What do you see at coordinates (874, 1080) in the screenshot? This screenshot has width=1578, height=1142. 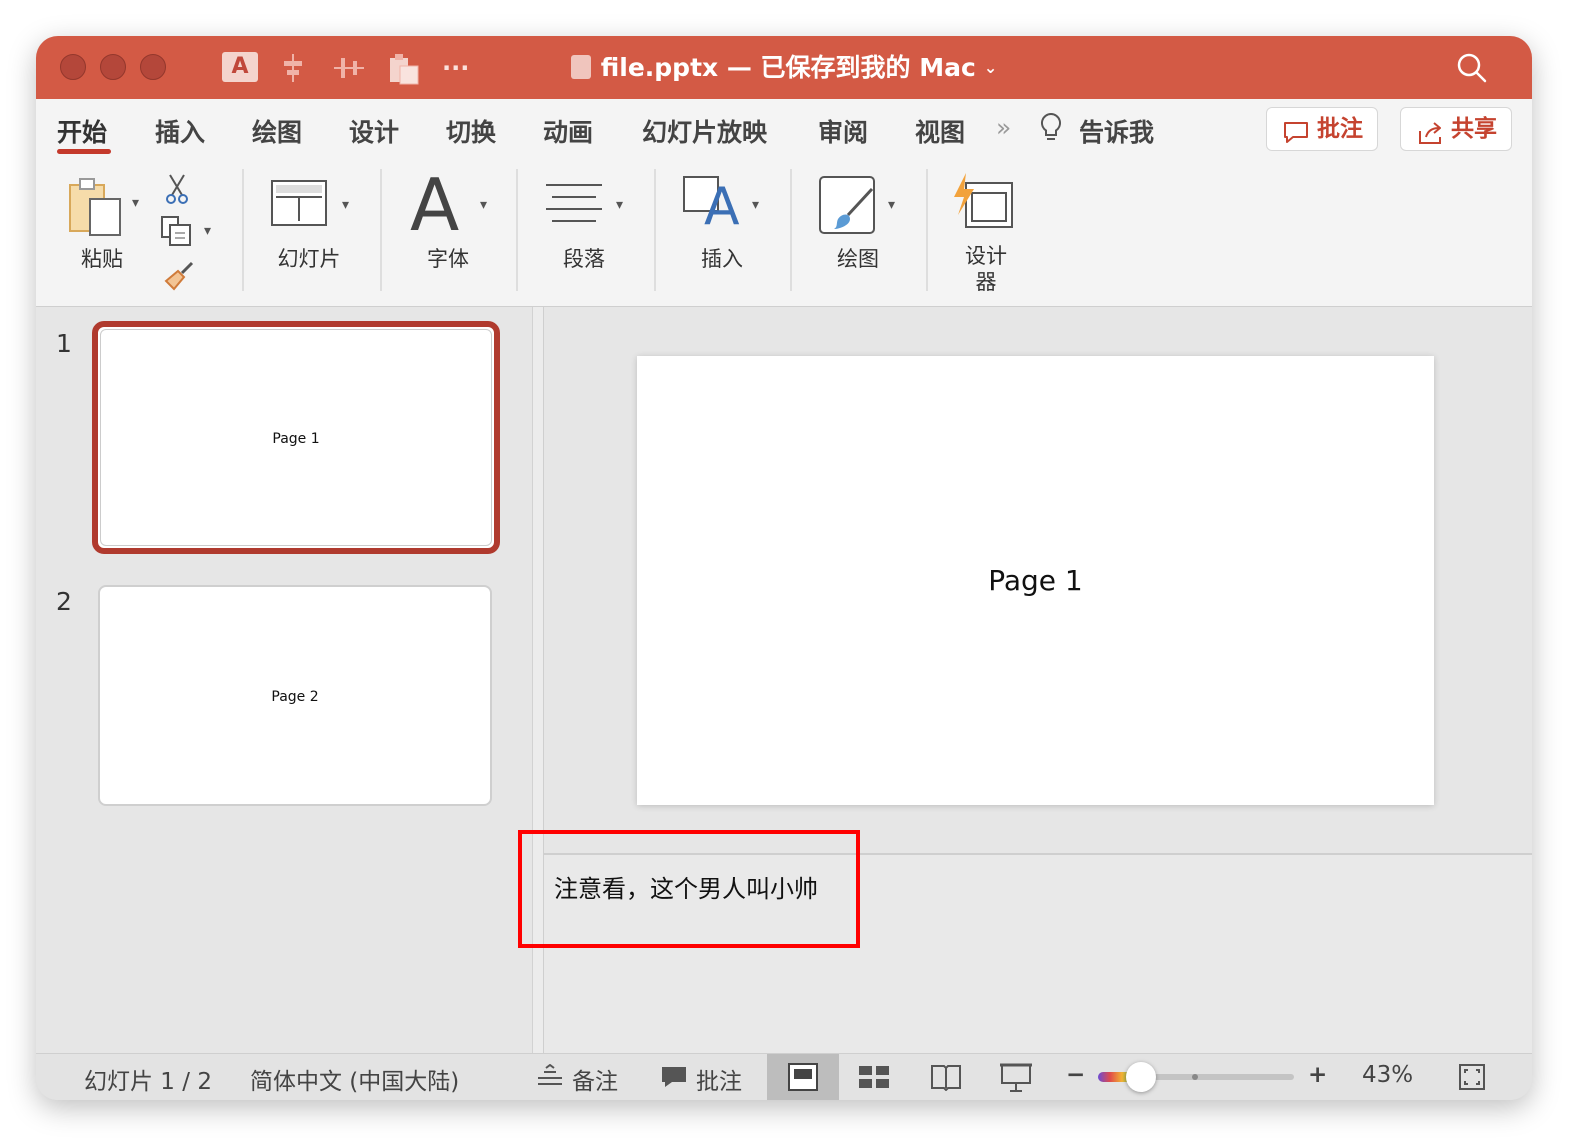 I see `slide-sorter-icon` at bounding box center [874, 1080].